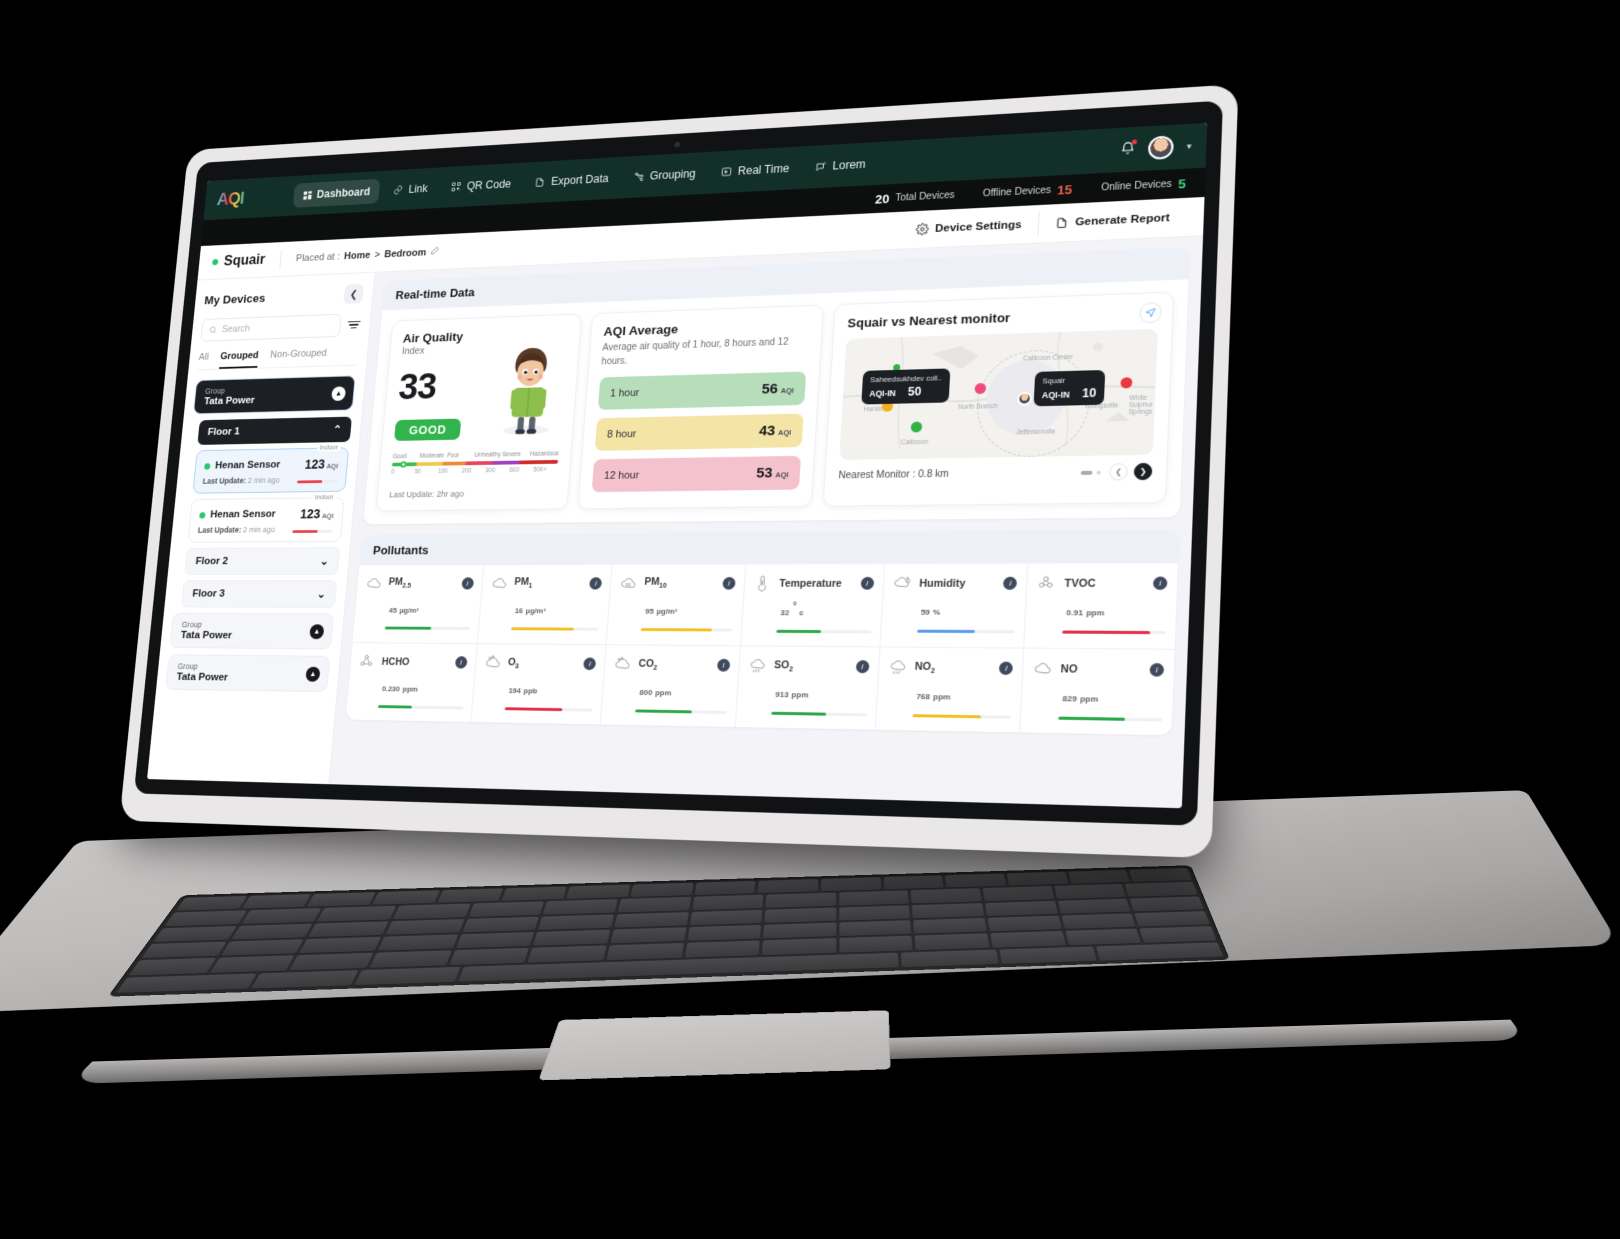 This screenshot has width=1620, height=1239. Describe the element at coordinates (1129, 148) in the screenshot. I see `notifications-button` at that location.